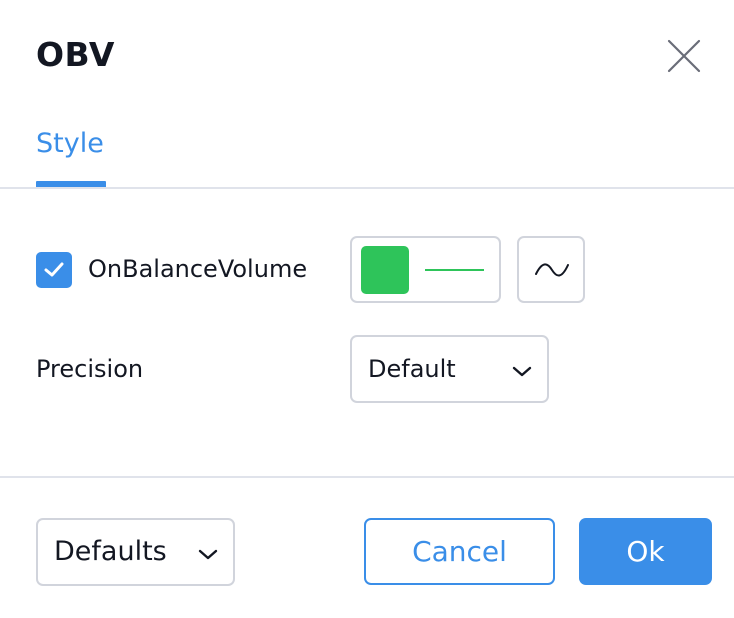 This screenshot has height=618, width=734. Describe the element at coordinates (459, 551) in the screenshot. I see `cancel-button: Cancel` at that location.